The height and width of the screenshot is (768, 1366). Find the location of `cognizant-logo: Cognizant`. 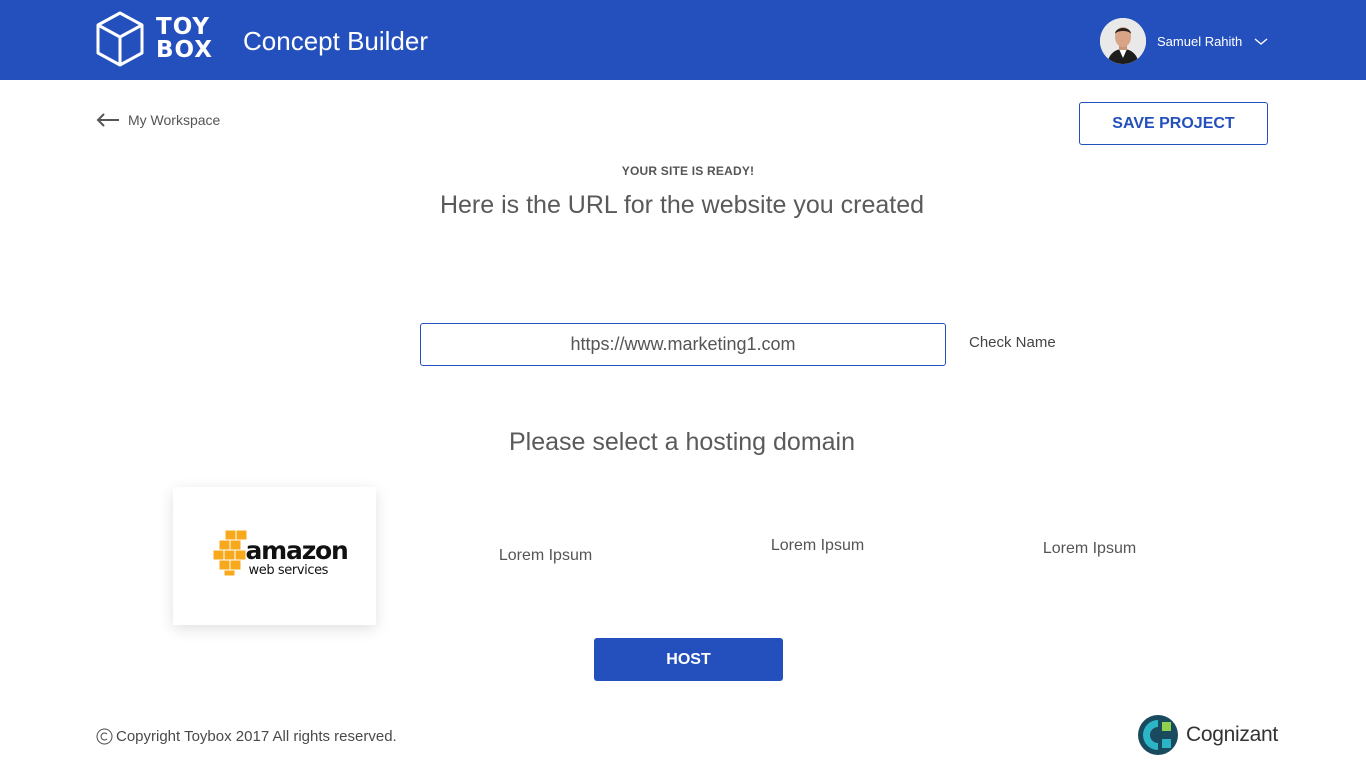

cognizant-logo: Cognizant is located at coordinates (1207, 735).